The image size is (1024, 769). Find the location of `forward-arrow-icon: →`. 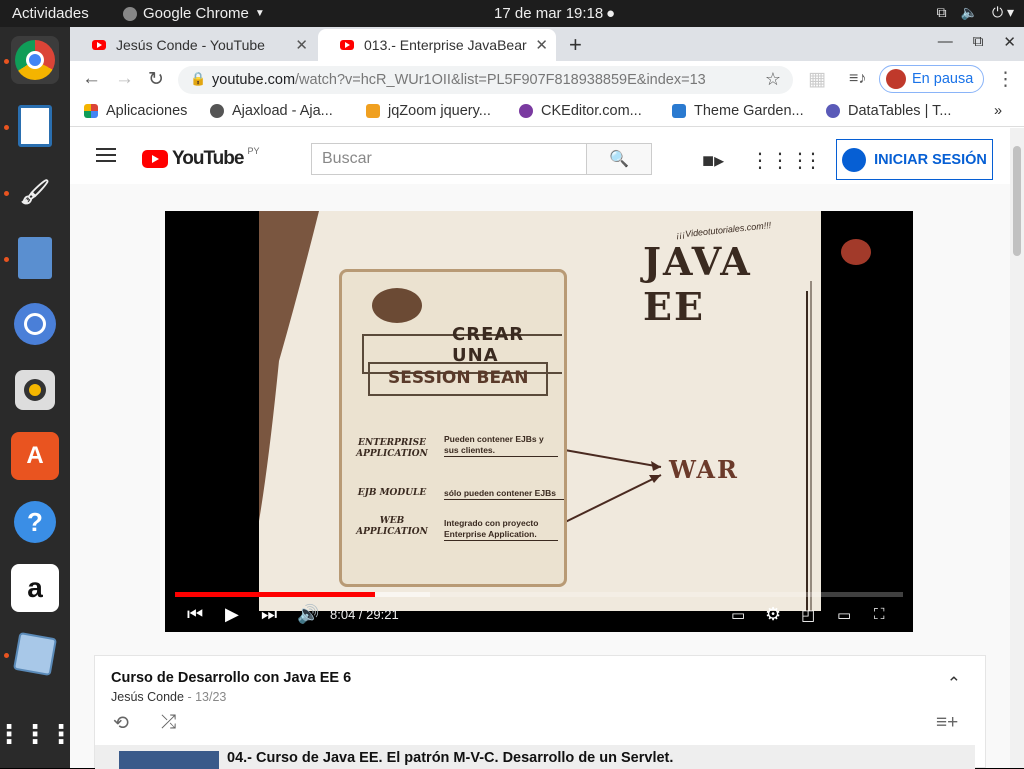

forward-arrow-icon: → is located at coordinates (124, 79).